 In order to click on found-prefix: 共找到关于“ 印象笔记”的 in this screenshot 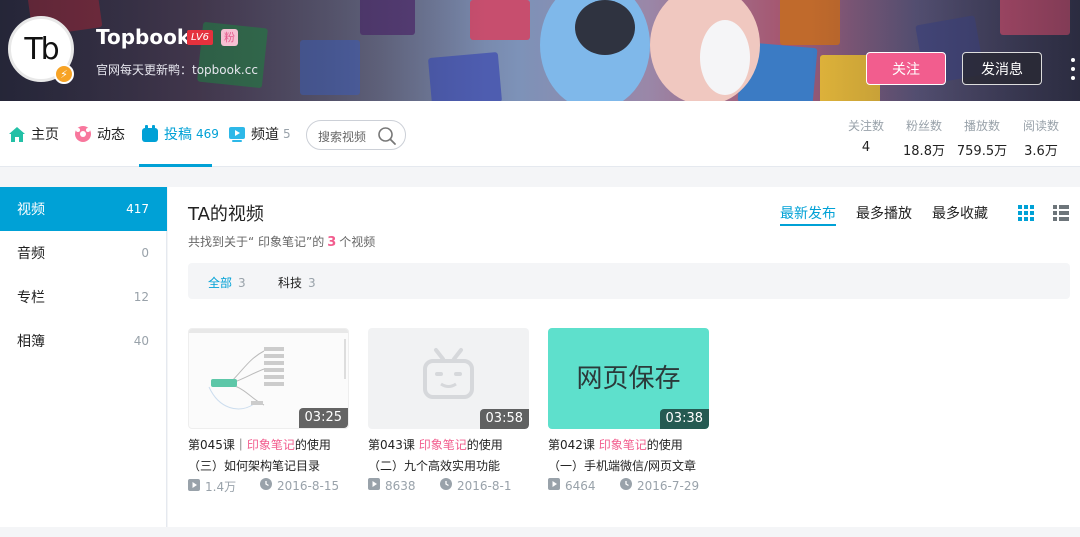, I will do `click(256, 242)`.